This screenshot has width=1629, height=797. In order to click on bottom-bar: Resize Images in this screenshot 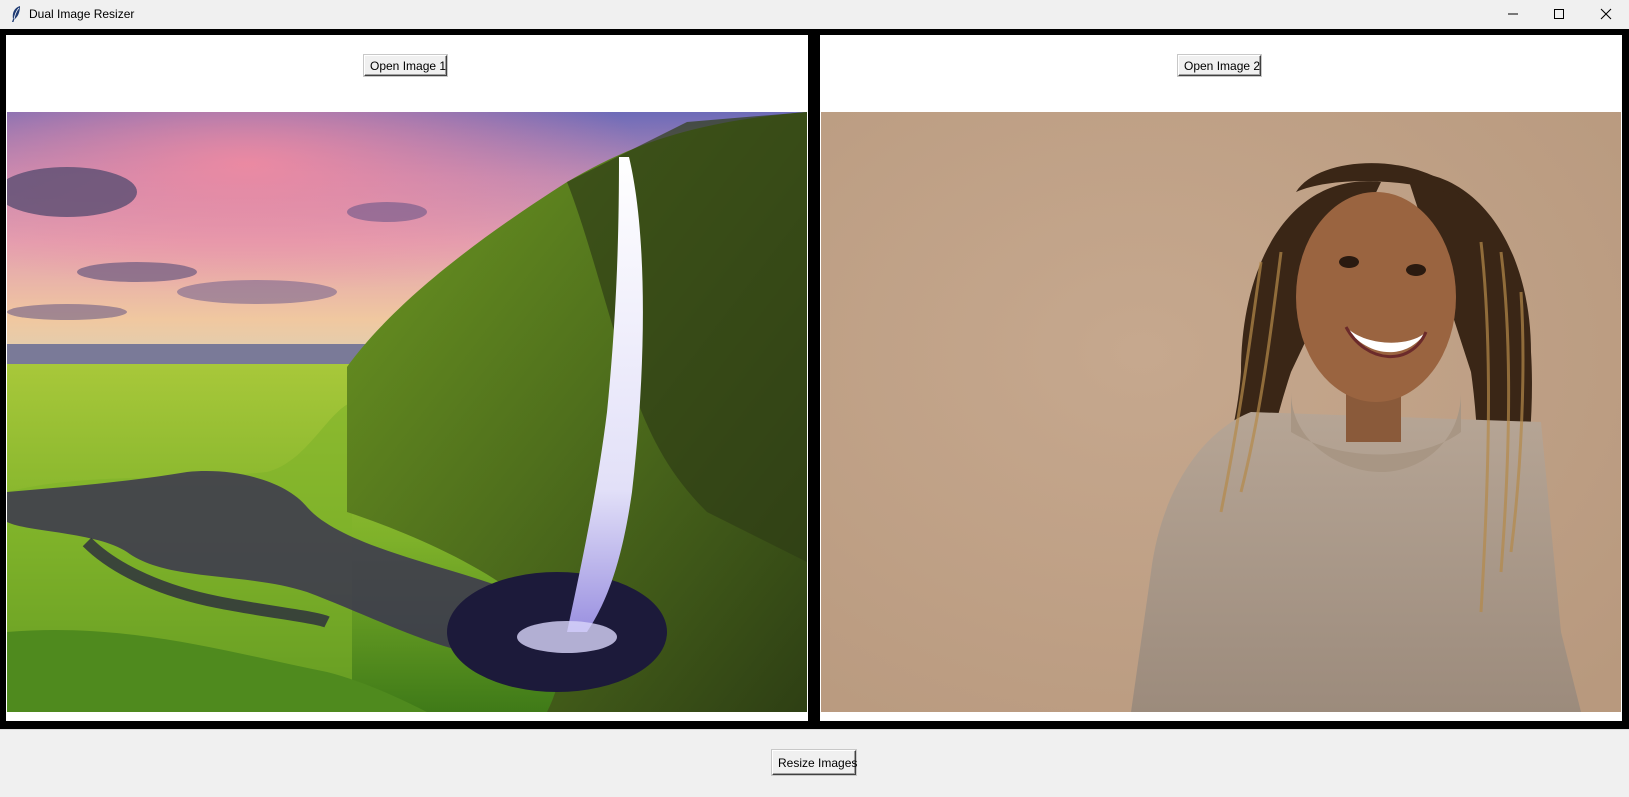, I will do `click(814, 763)`.